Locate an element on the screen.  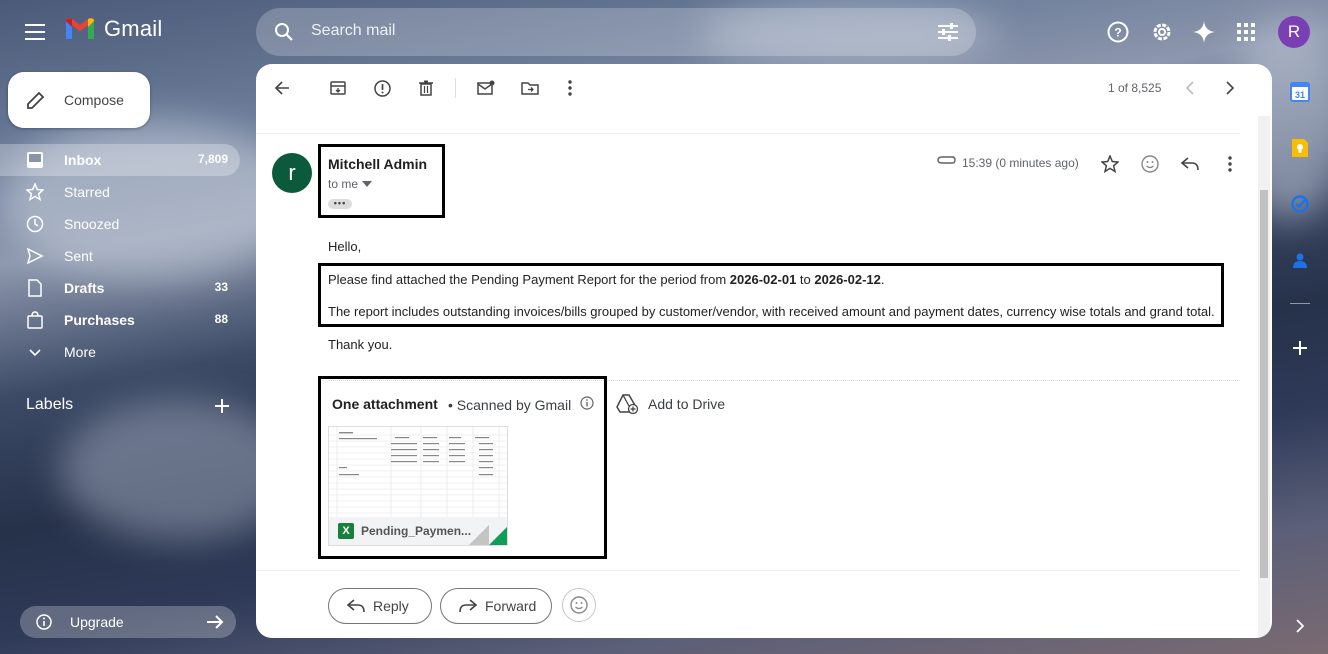
reply-button: Reply is located at coordinates (380, 606).